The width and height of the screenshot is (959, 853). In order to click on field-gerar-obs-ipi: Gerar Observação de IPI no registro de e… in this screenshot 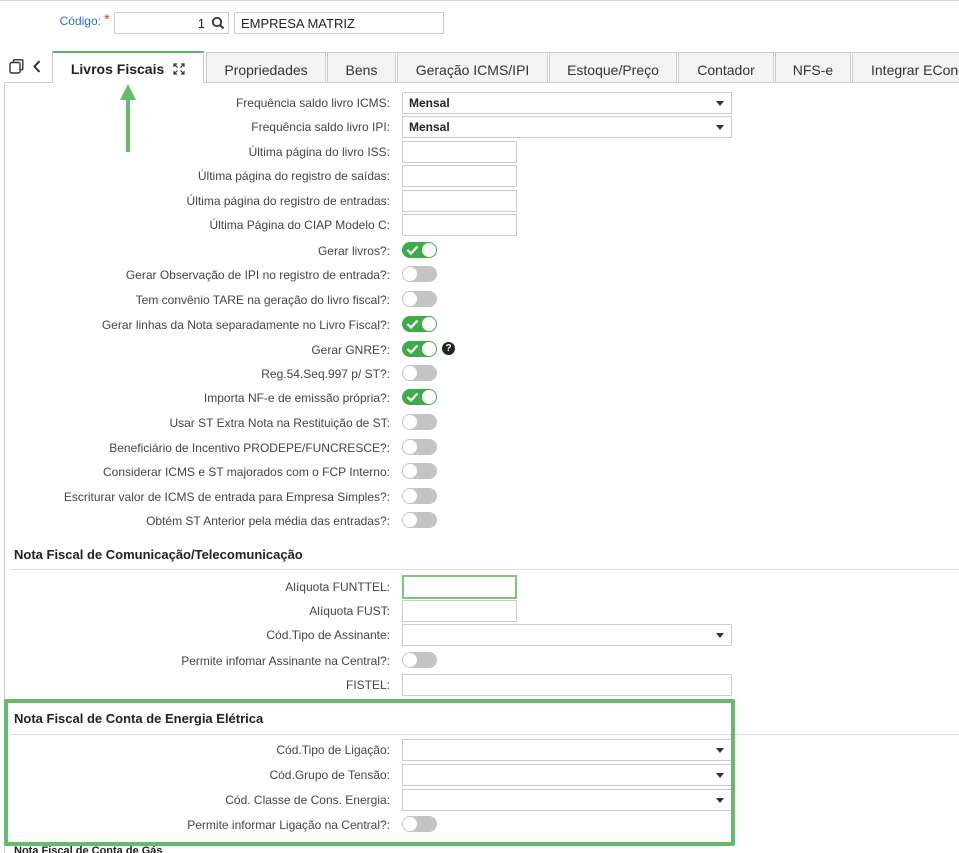, I will do `click(479, 275)`.